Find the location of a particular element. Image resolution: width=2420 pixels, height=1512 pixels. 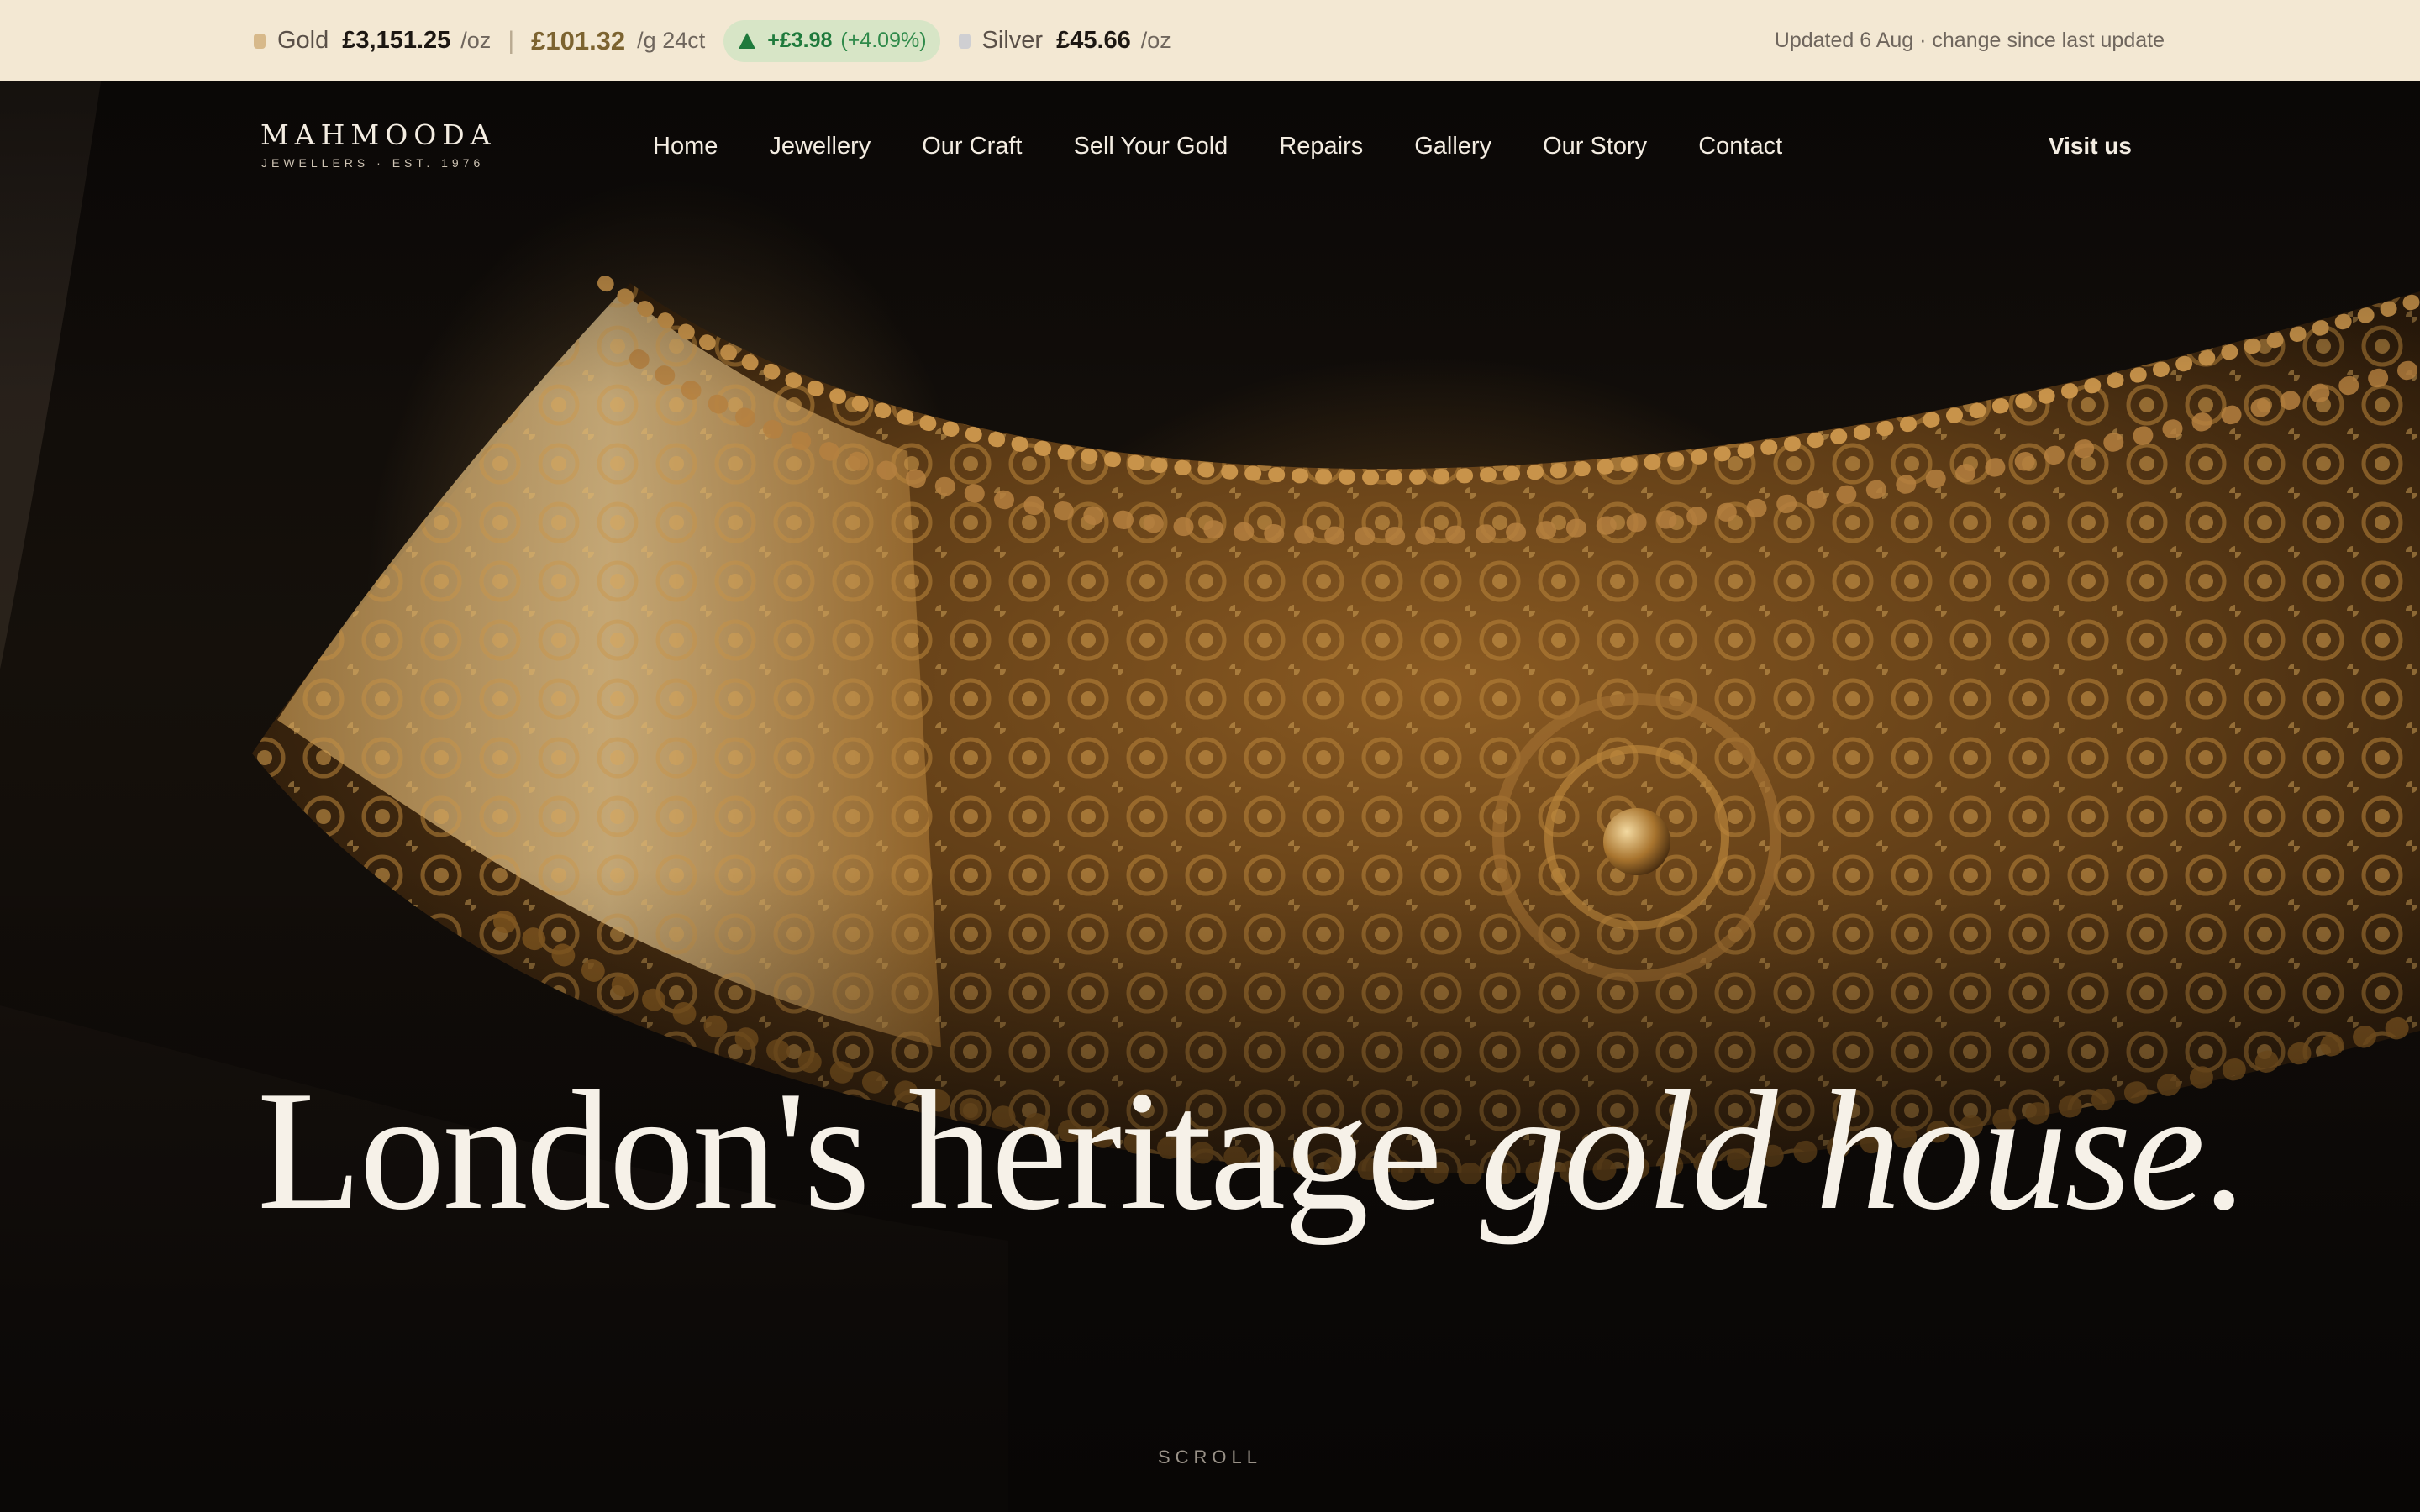

nav-item-home: Home is located at coordinates (686, 146).